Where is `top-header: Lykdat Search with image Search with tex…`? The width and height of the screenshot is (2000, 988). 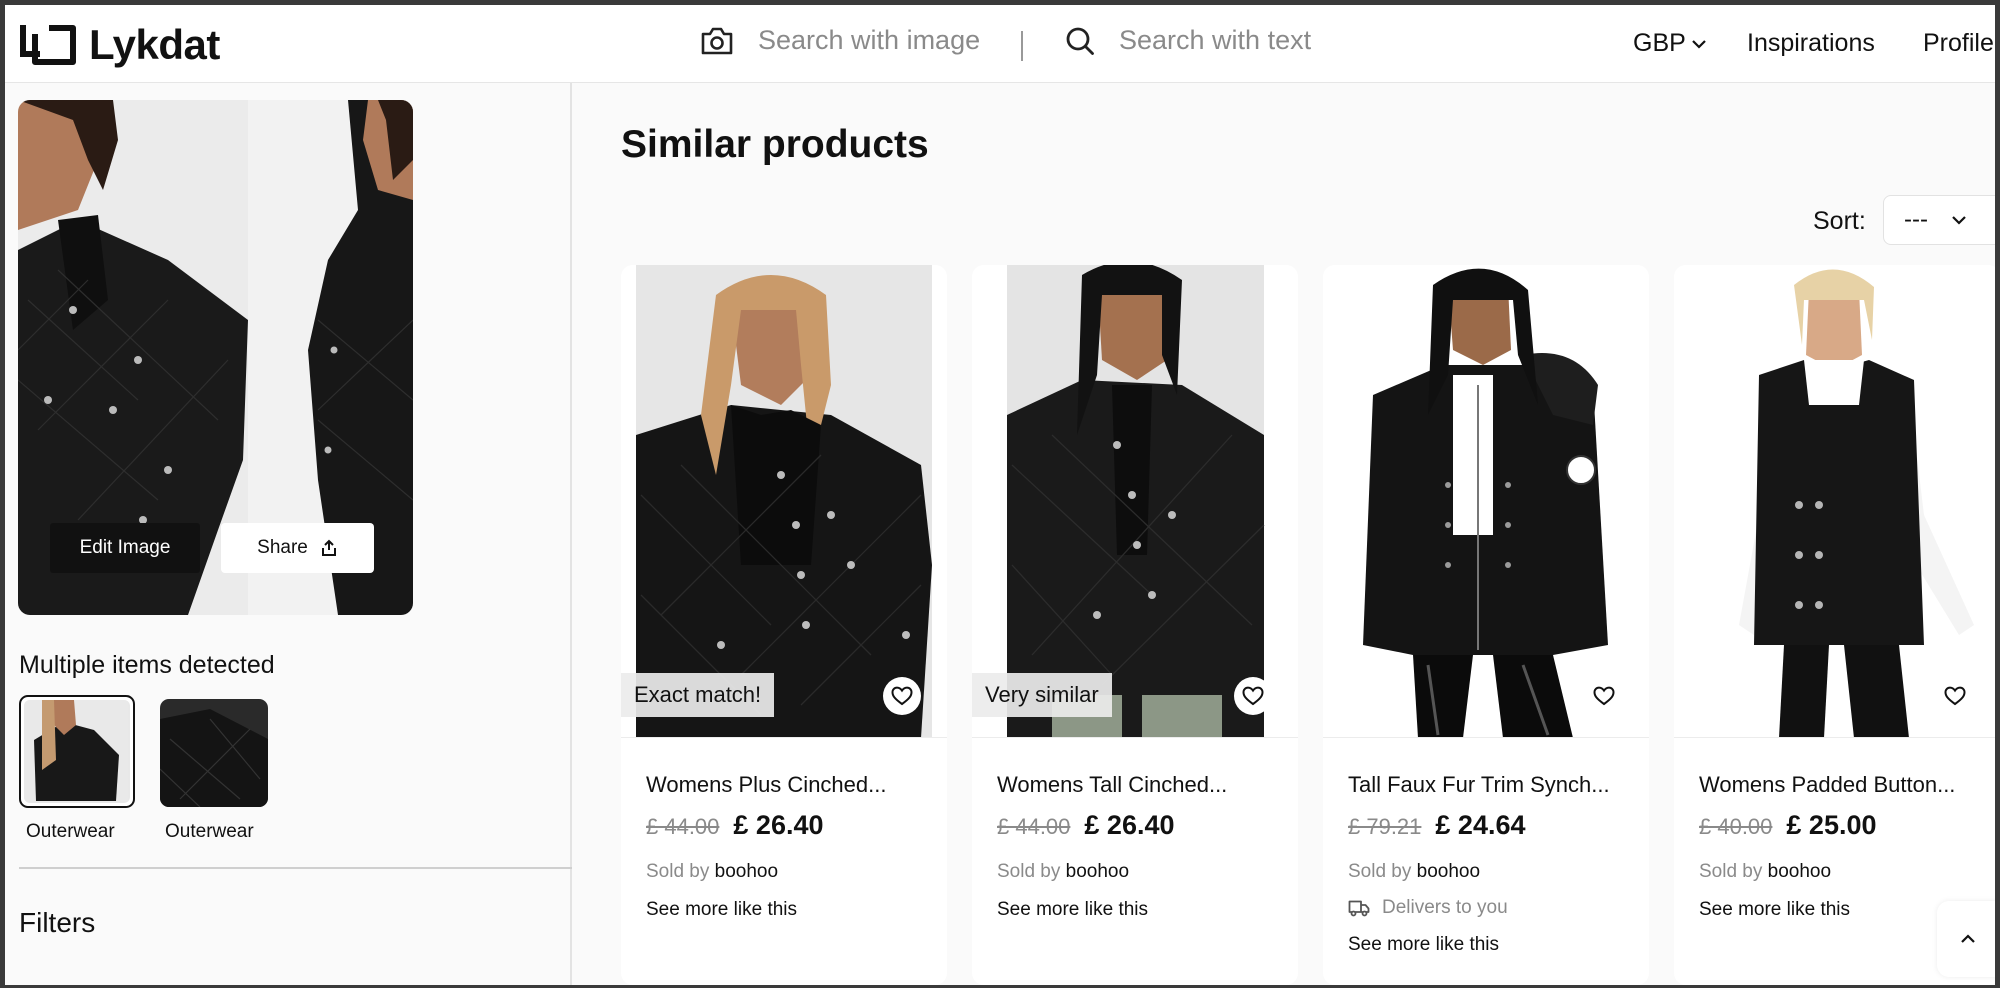
top-header: Lykdat Search with image Search with tex… is located at coordinates (1000, 44).